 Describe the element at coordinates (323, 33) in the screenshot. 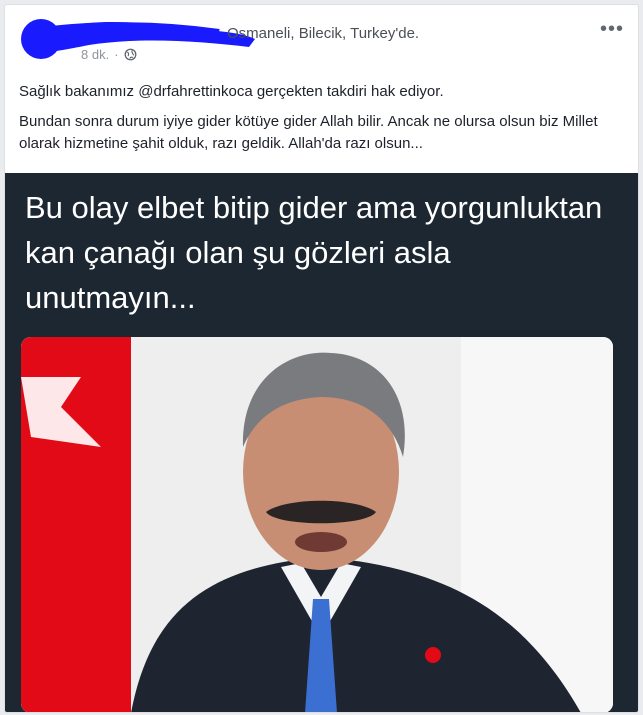

I see `location-text: Osmaneli, Bilecik, Turkey'de.` at that location.